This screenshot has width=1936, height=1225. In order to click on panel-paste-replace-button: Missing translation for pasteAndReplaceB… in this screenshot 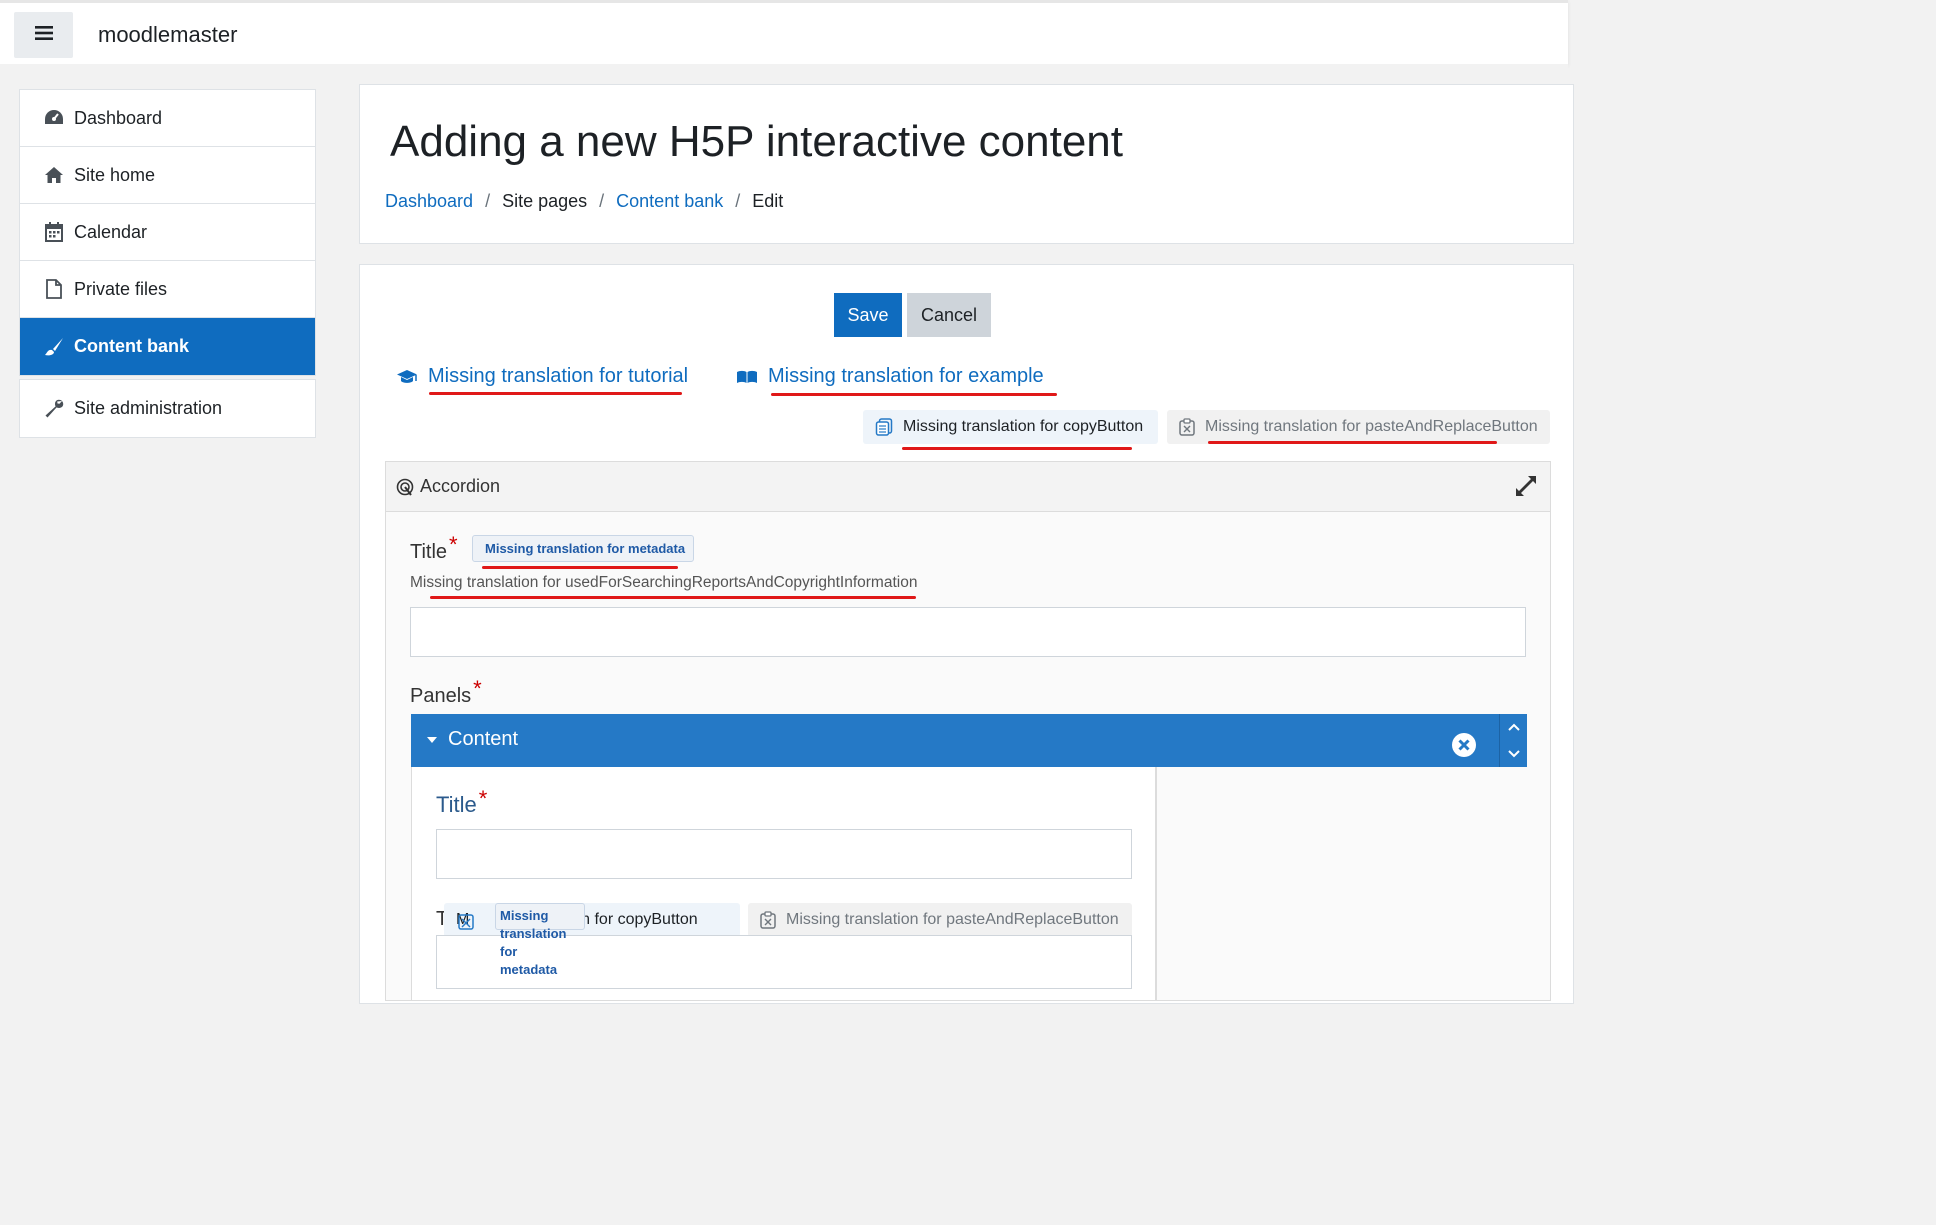, I will do `click(940, 920)`.